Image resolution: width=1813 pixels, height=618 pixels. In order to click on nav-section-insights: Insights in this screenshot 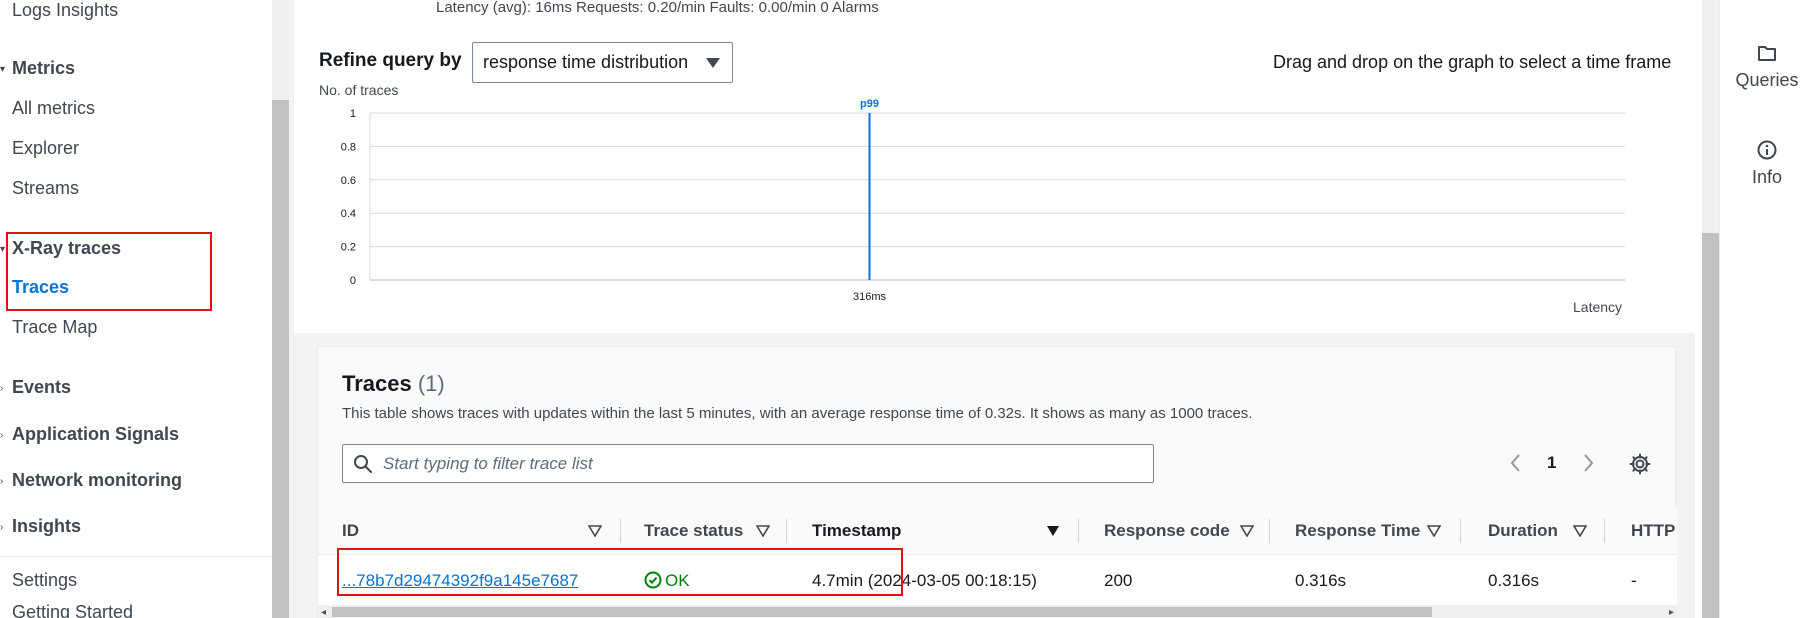, I will do `click(46, 526)`.